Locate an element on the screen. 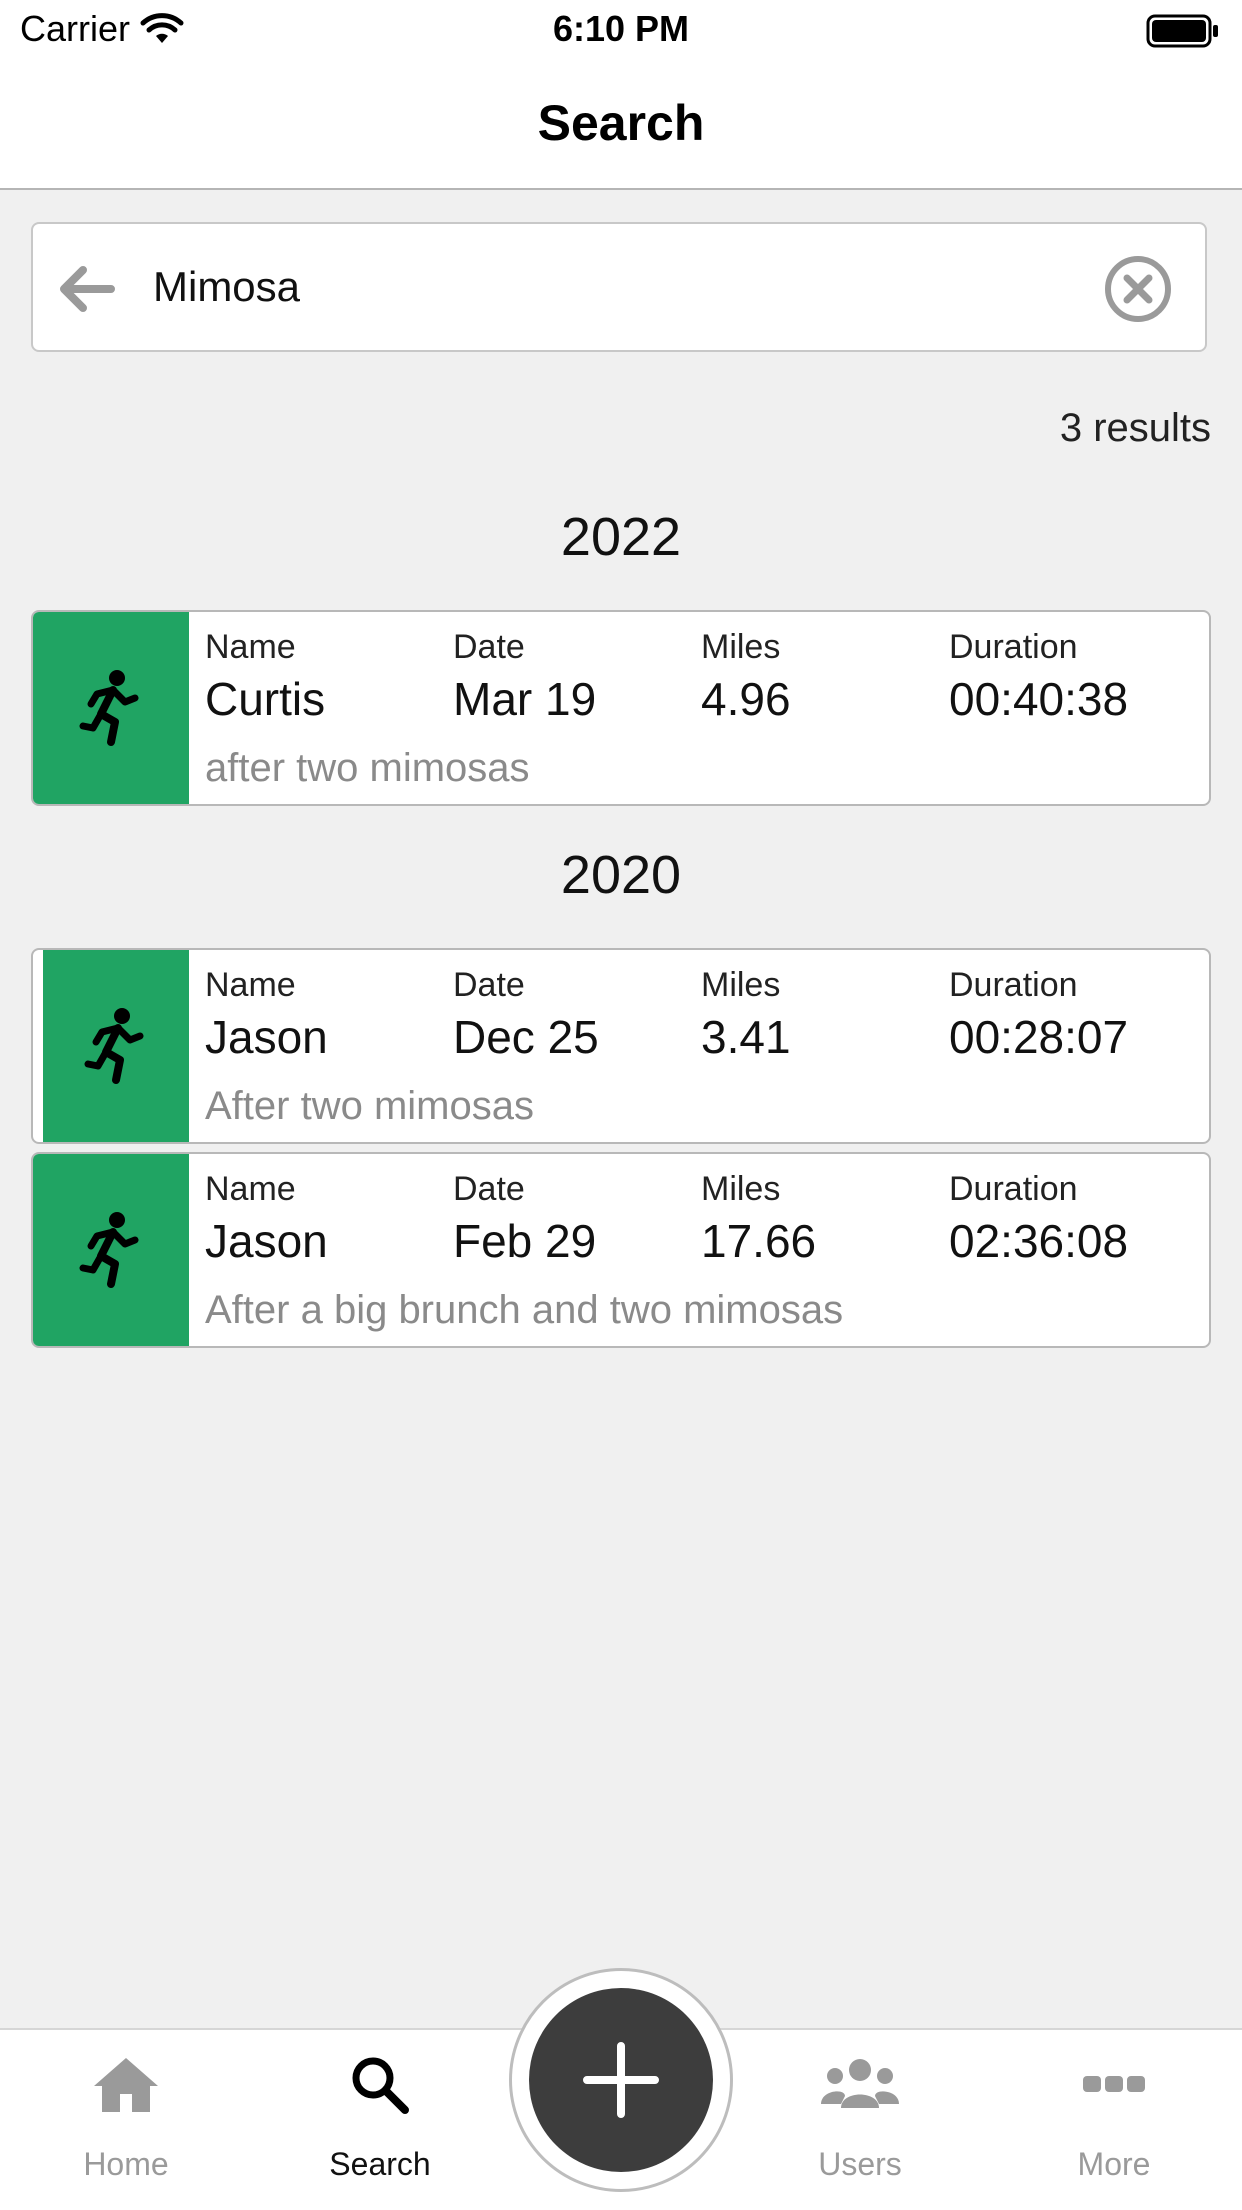  miles-column: Miles 4.96 is located at coordinates (746, 678).